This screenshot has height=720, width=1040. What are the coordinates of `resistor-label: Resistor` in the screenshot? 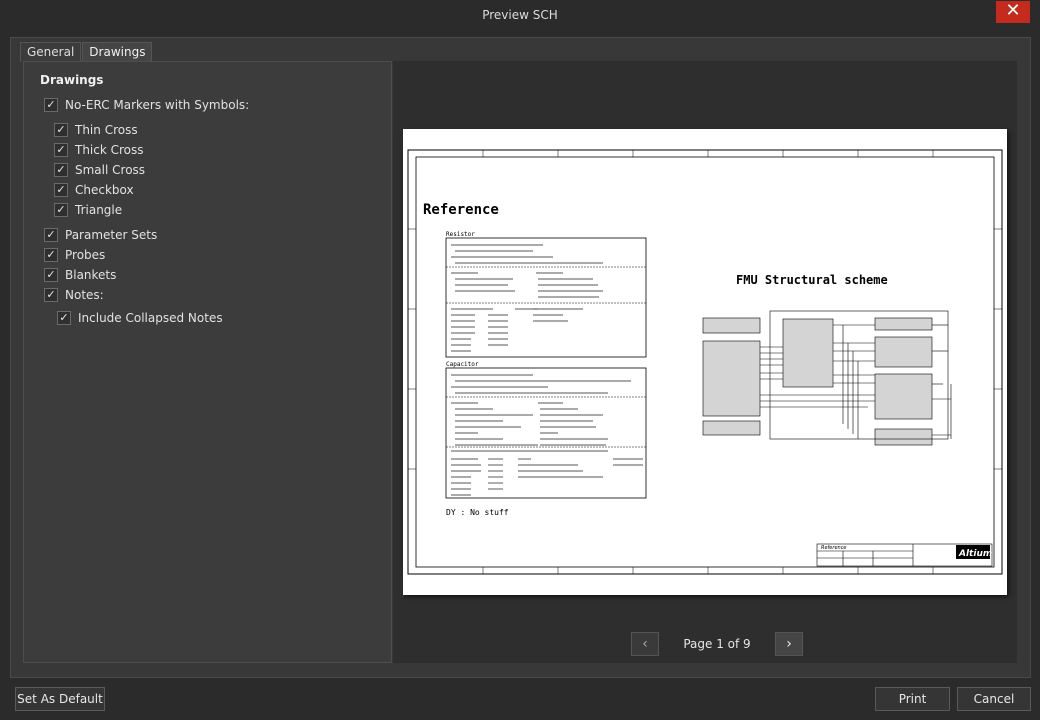 It's located at (460, 234).